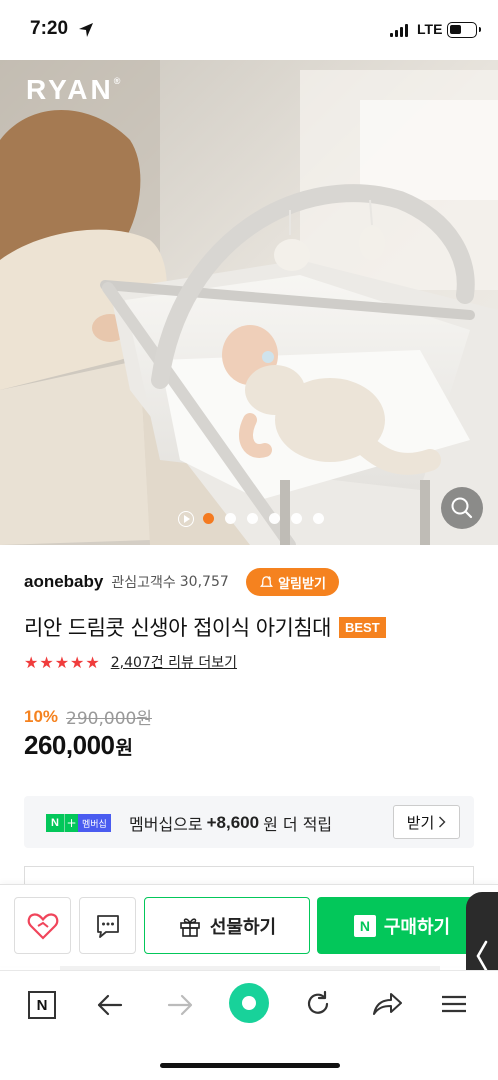  What do you see at coordinates (63, 582) in the screenshot?
I see `seller-name: aonebaby` at bounding box center [63, 582].